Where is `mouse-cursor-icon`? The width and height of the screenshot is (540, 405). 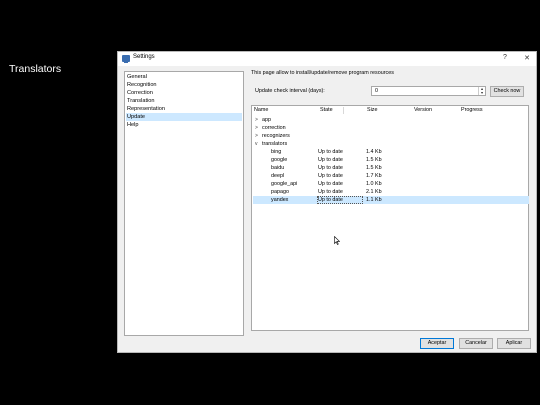
mouse-cursor-icon is located at coordinates (337, 240).